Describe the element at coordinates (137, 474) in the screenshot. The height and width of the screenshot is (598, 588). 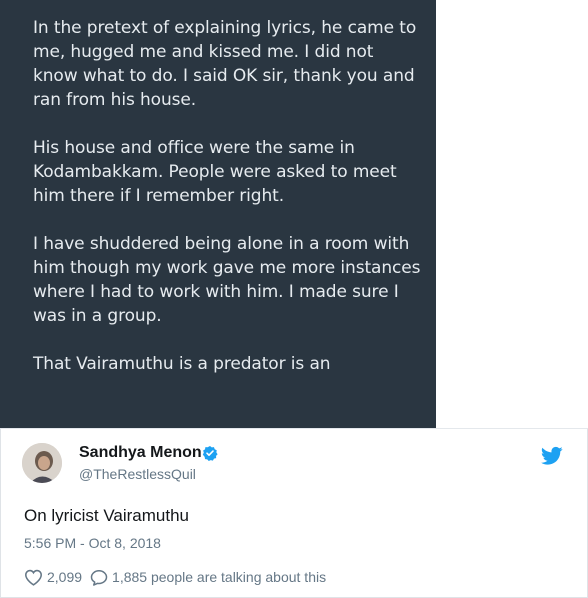
I see `user-handle: @TheRestlessQuil` at that location.